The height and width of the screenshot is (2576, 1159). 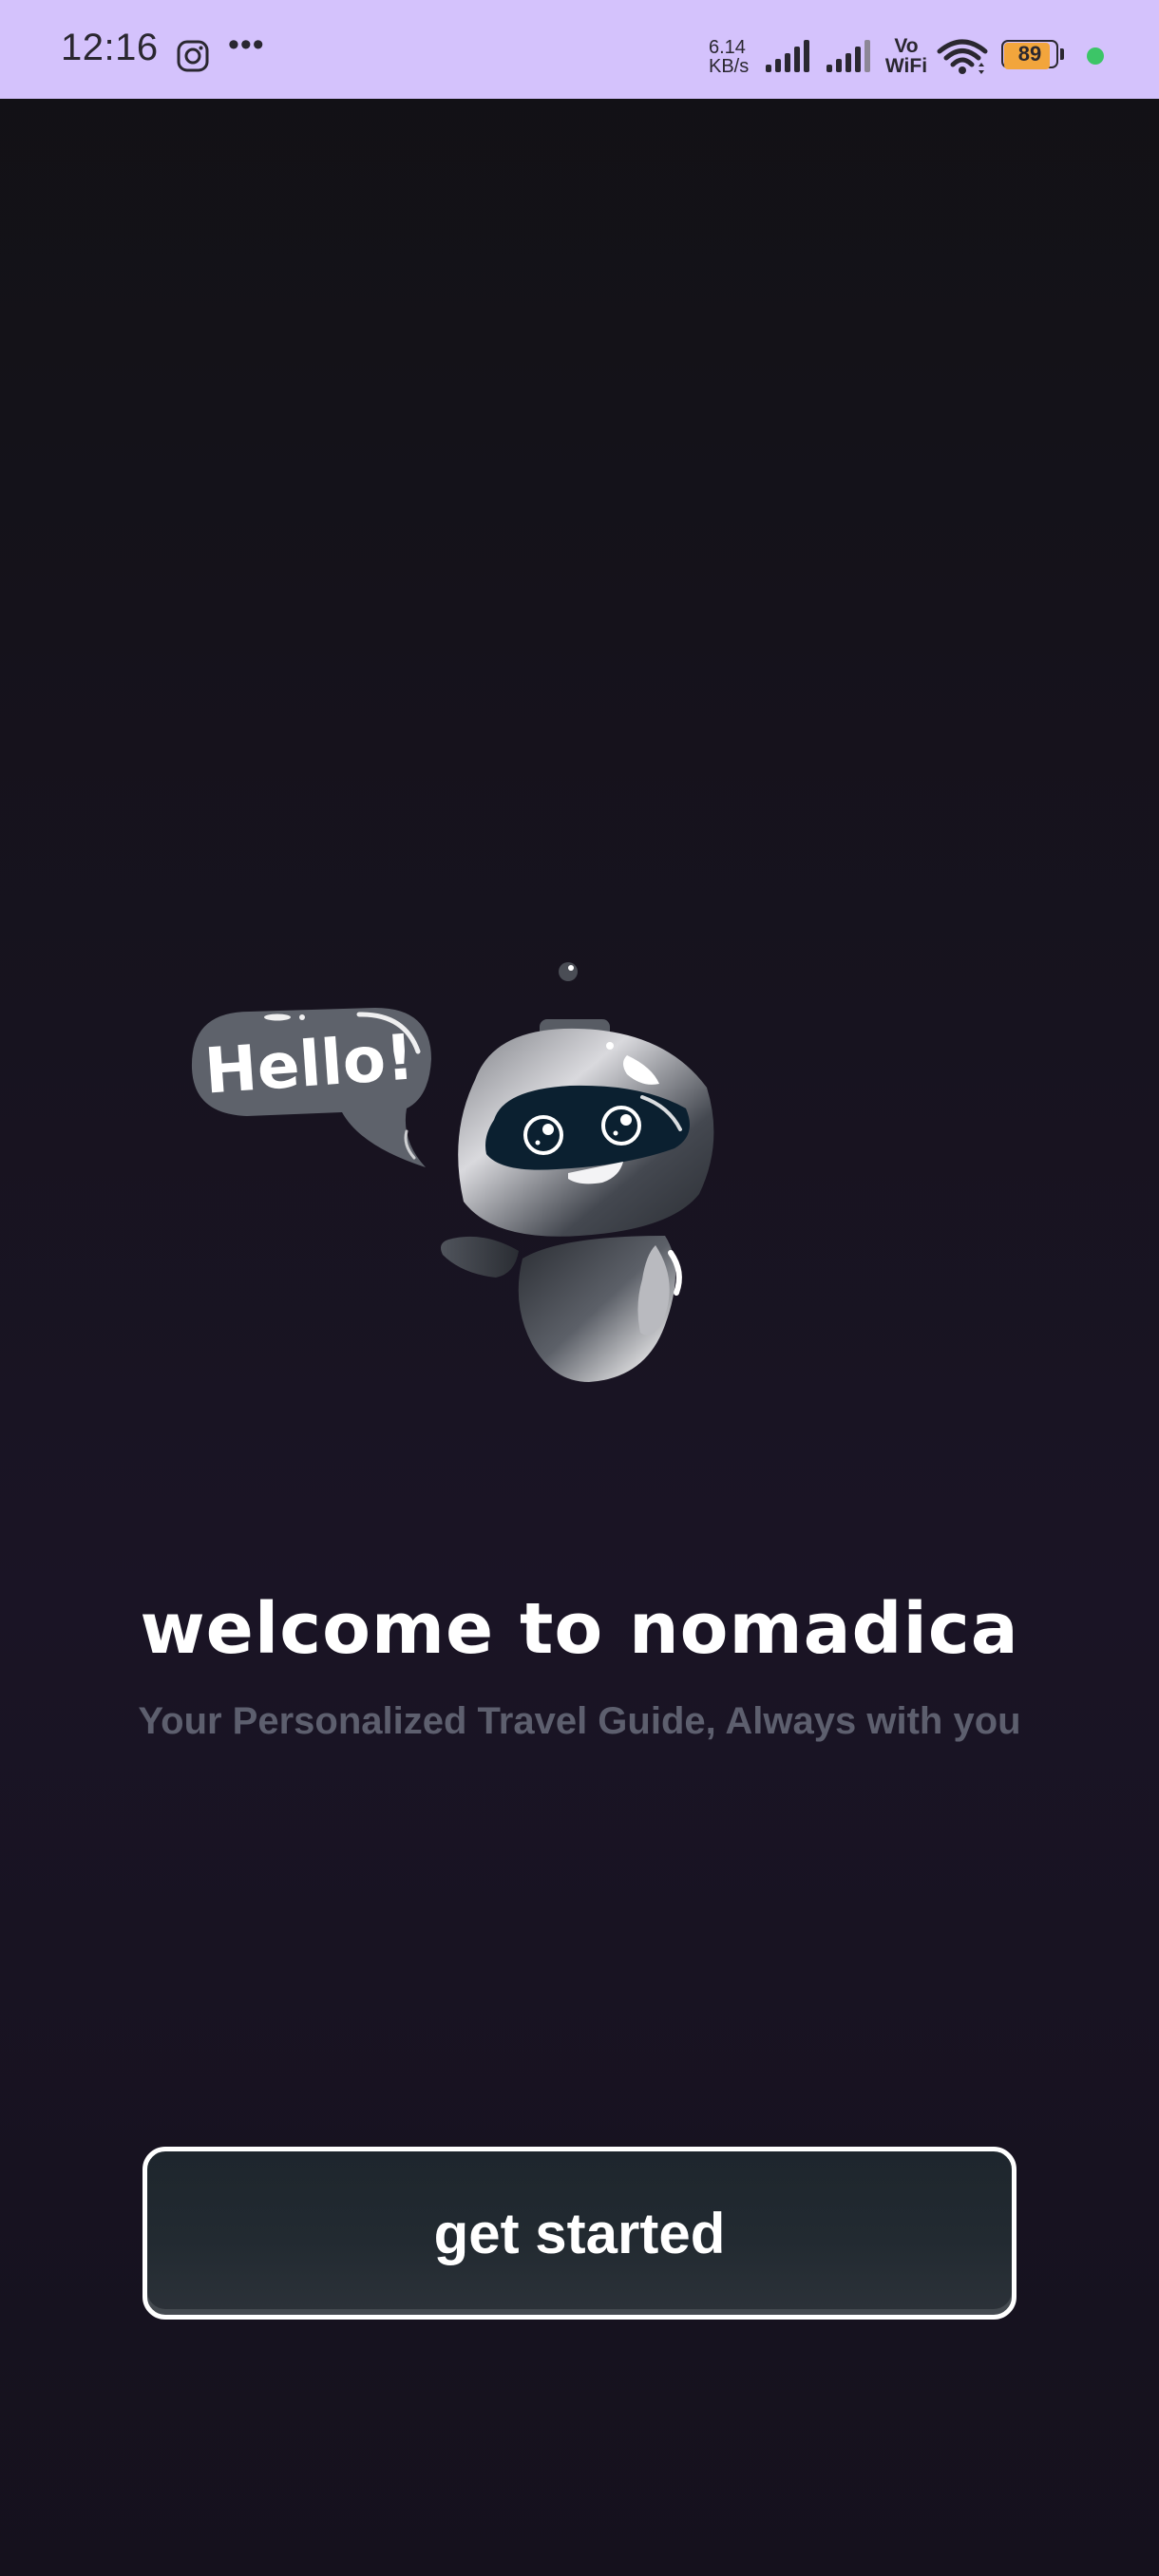 What do you see at coordinates (1062, 54) in the screenshot?
I see `battery-tip` at bounding box center [1062, 54].